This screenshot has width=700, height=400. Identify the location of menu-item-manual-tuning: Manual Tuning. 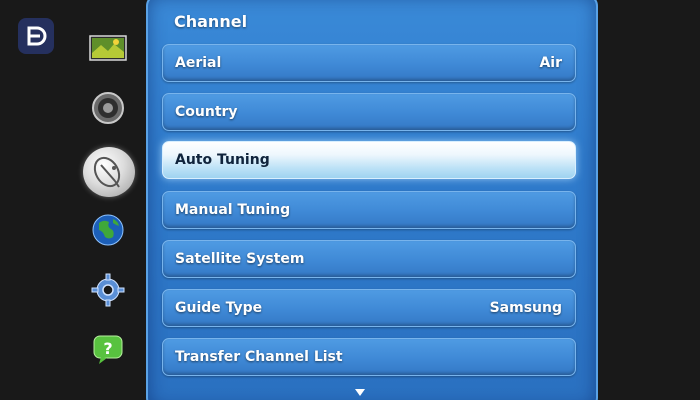
(369, 210).